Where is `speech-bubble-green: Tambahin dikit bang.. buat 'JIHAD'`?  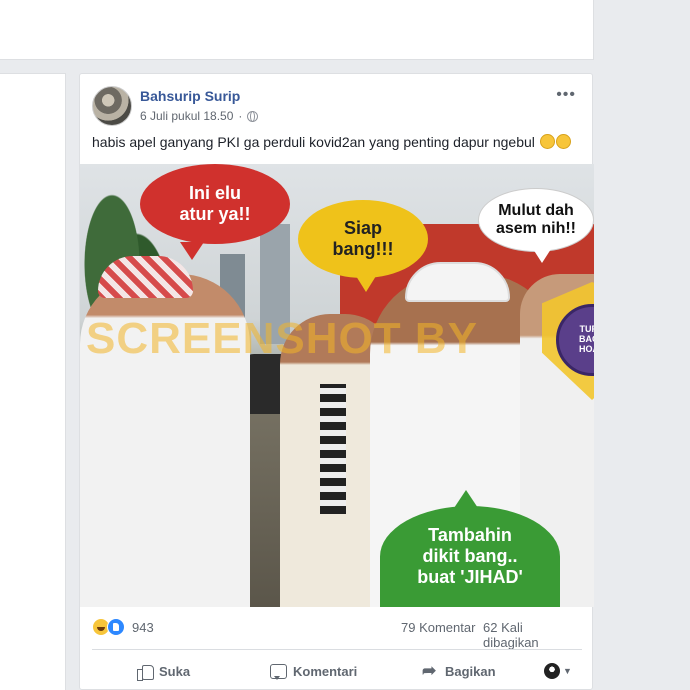 speech-bubble-green: Tambahin dikit bang.. buat 'JIHAD' is located at coordinates (470, 548).